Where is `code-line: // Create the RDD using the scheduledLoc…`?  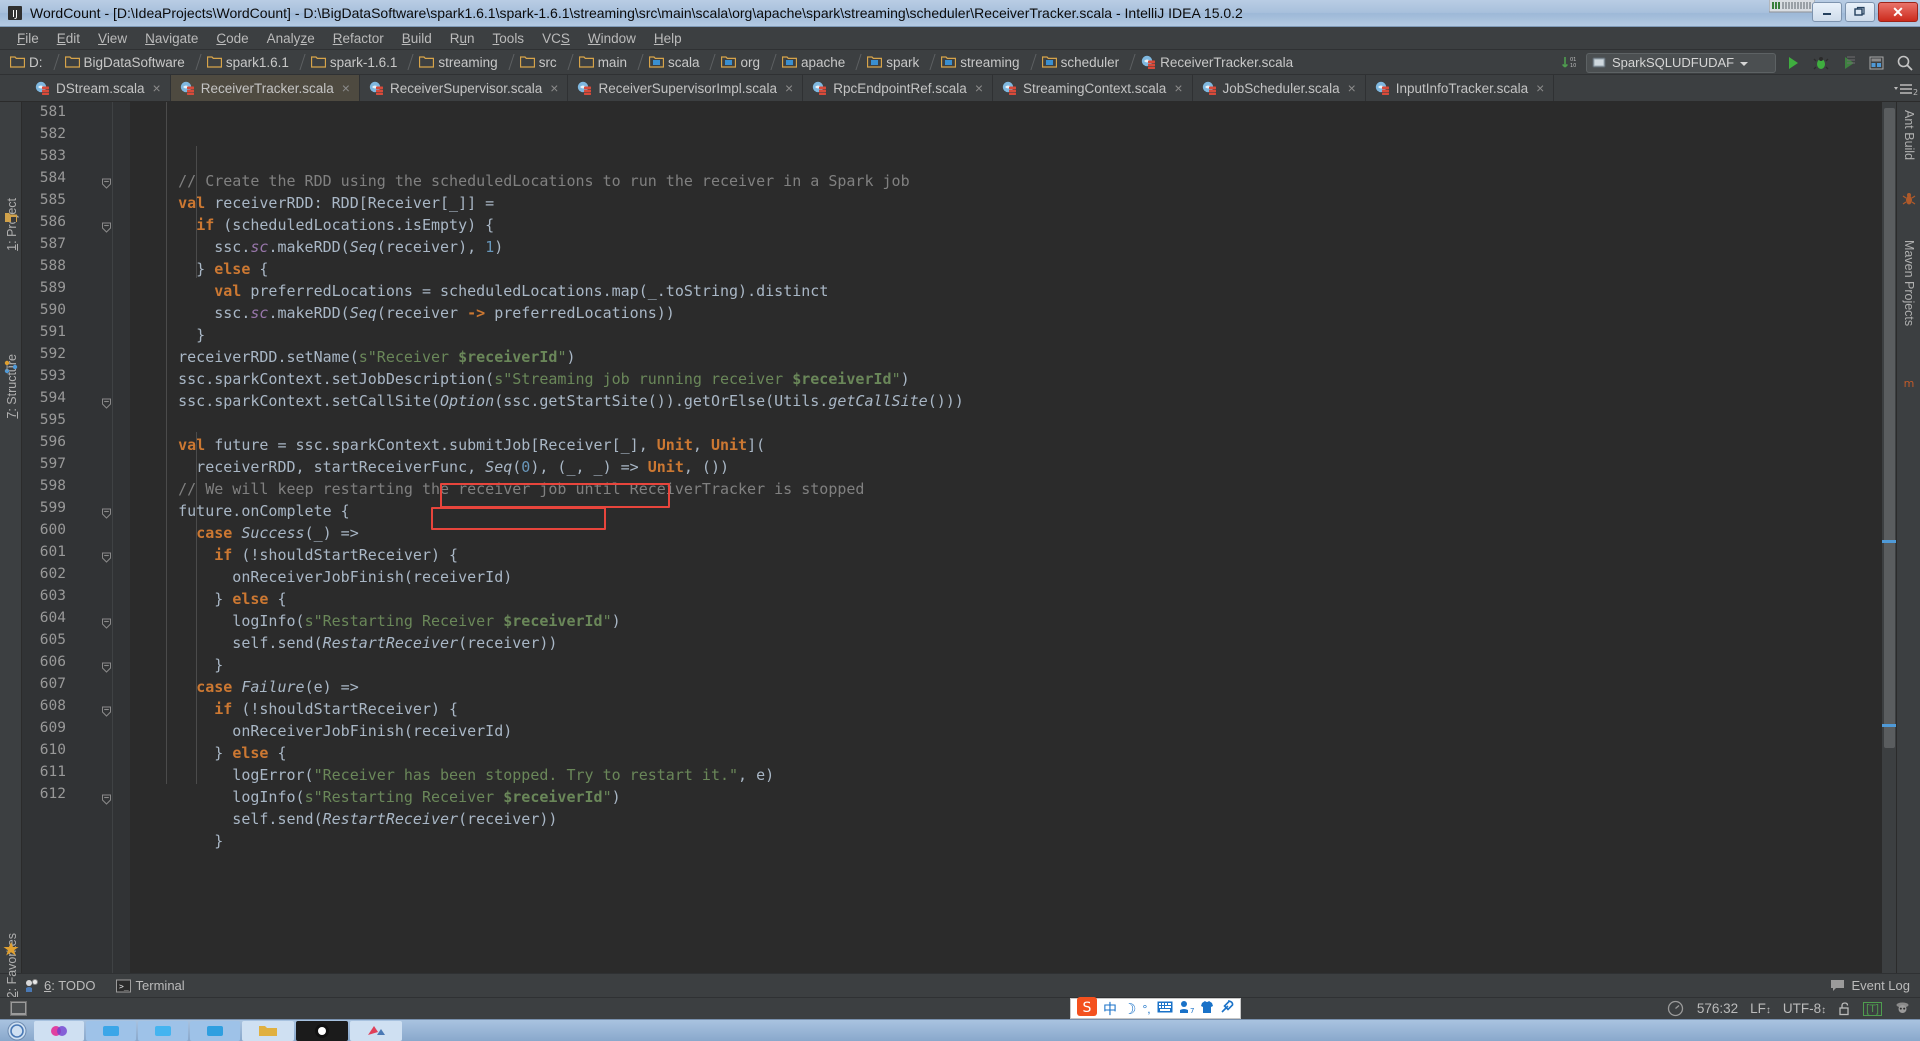 code-line: // Create the RDD using the scheduledLoc… is located at coordinates (1006, 181).